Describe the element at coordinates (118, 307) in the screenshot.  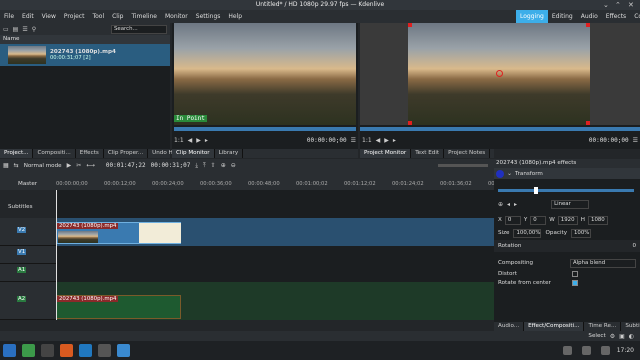
I see `audio-clip: 202743 (1080p).mp4` at that location.